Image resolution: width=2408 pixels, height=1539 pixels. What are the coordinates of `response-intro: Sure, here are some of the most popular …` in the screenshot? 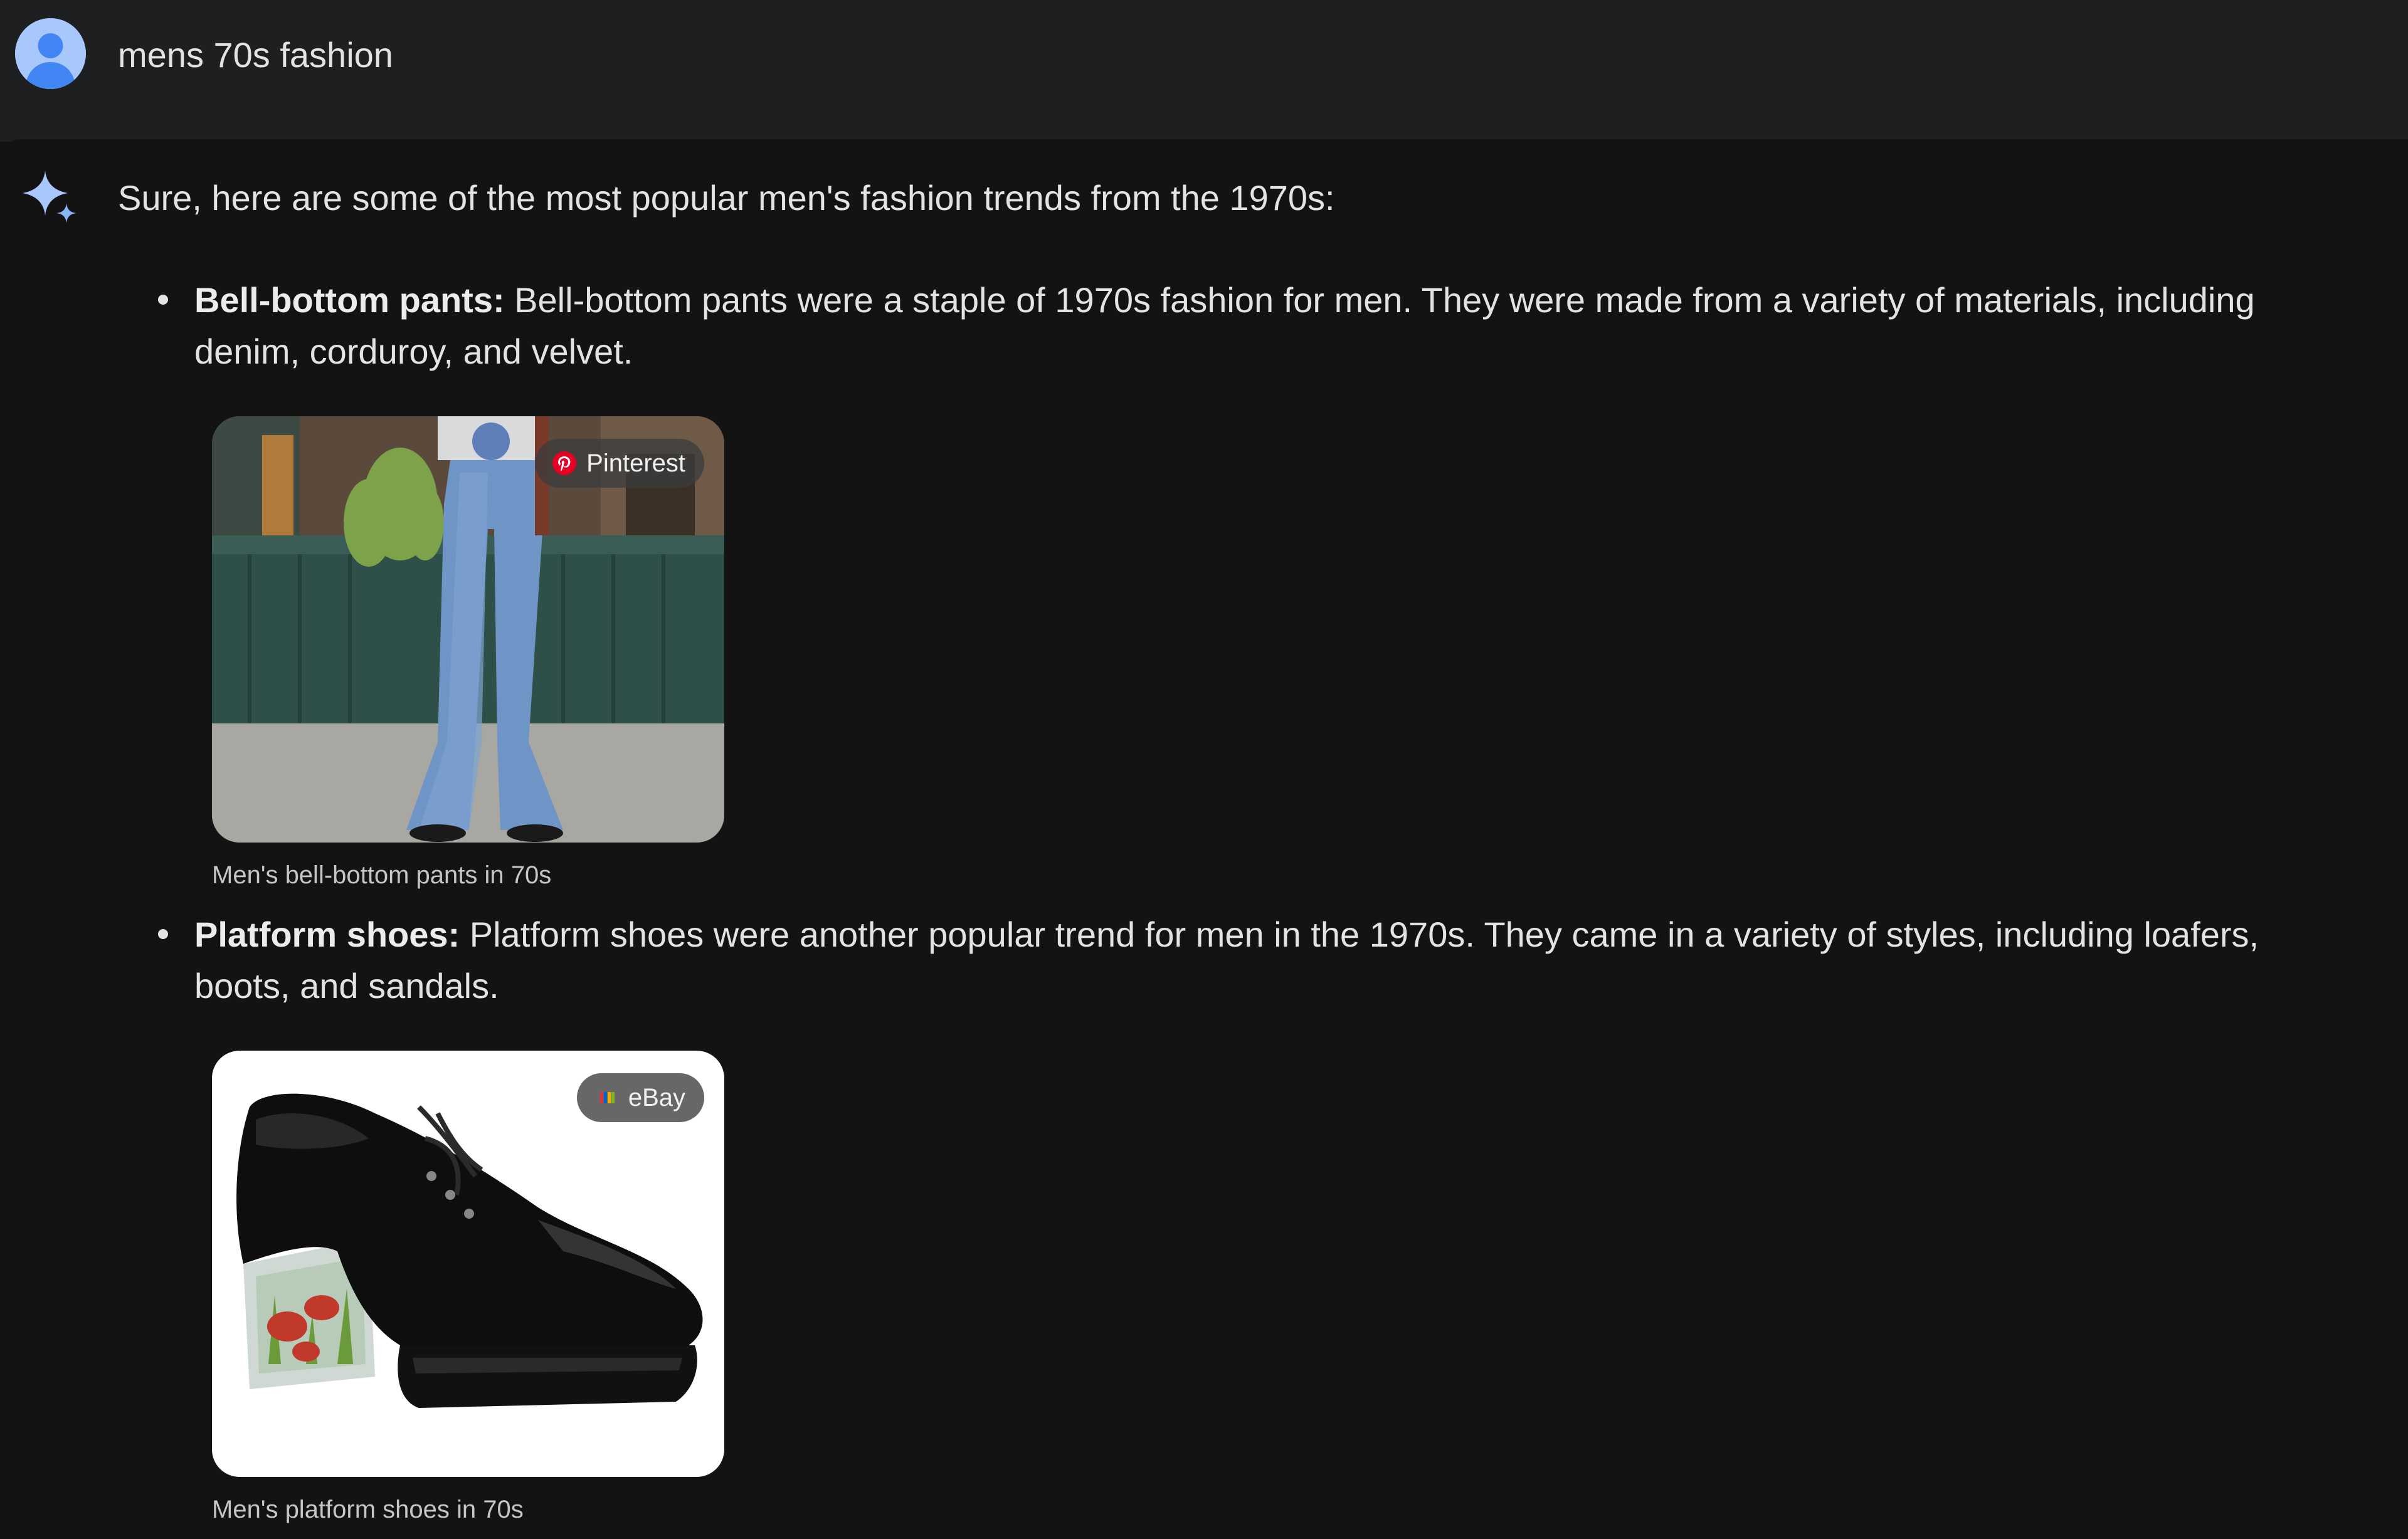 It's located at (727, 198).